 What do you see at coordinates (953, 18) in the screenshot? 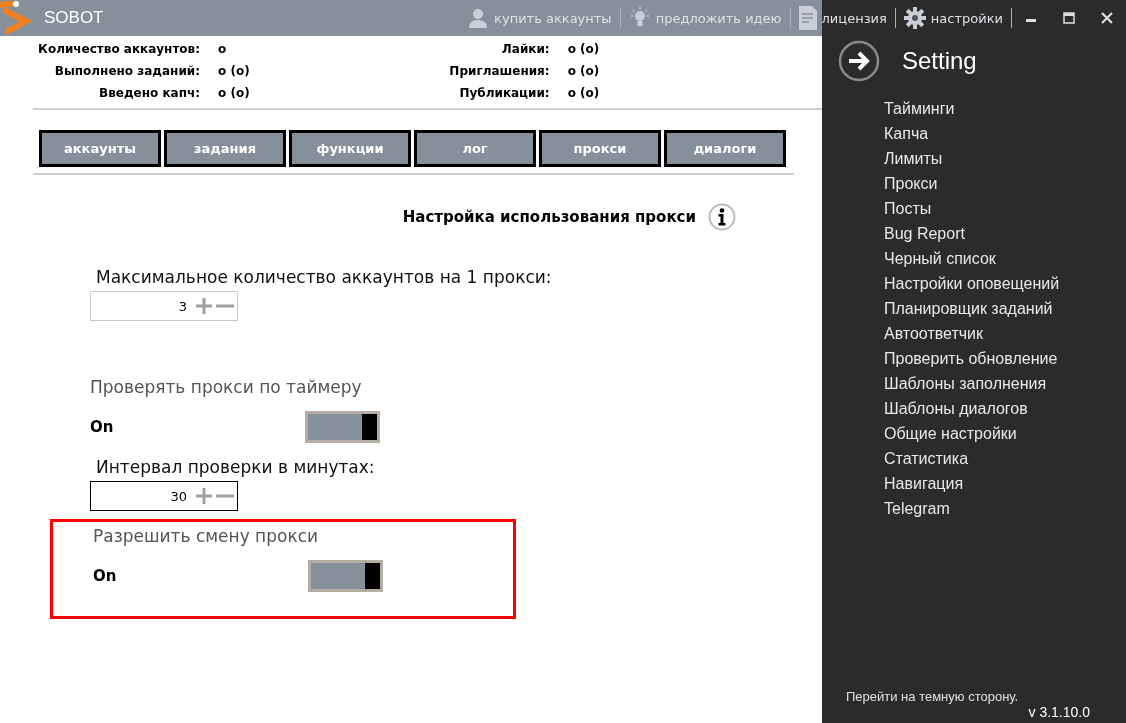
I see `toolbar-button: настройки` at bounding box center [953, 18].